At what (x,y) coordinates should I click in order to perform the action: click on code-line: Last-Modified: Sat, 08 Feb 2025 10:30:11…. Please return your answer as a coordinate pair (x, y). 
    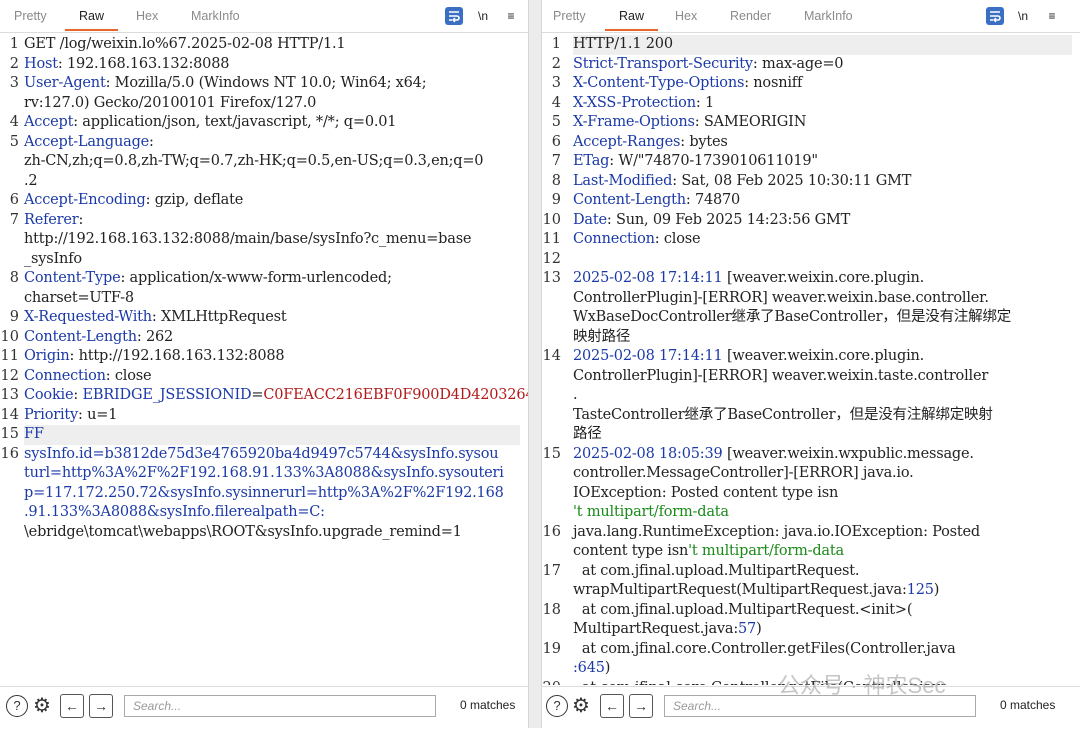
    Looking at the image, I should click on (822, 182).